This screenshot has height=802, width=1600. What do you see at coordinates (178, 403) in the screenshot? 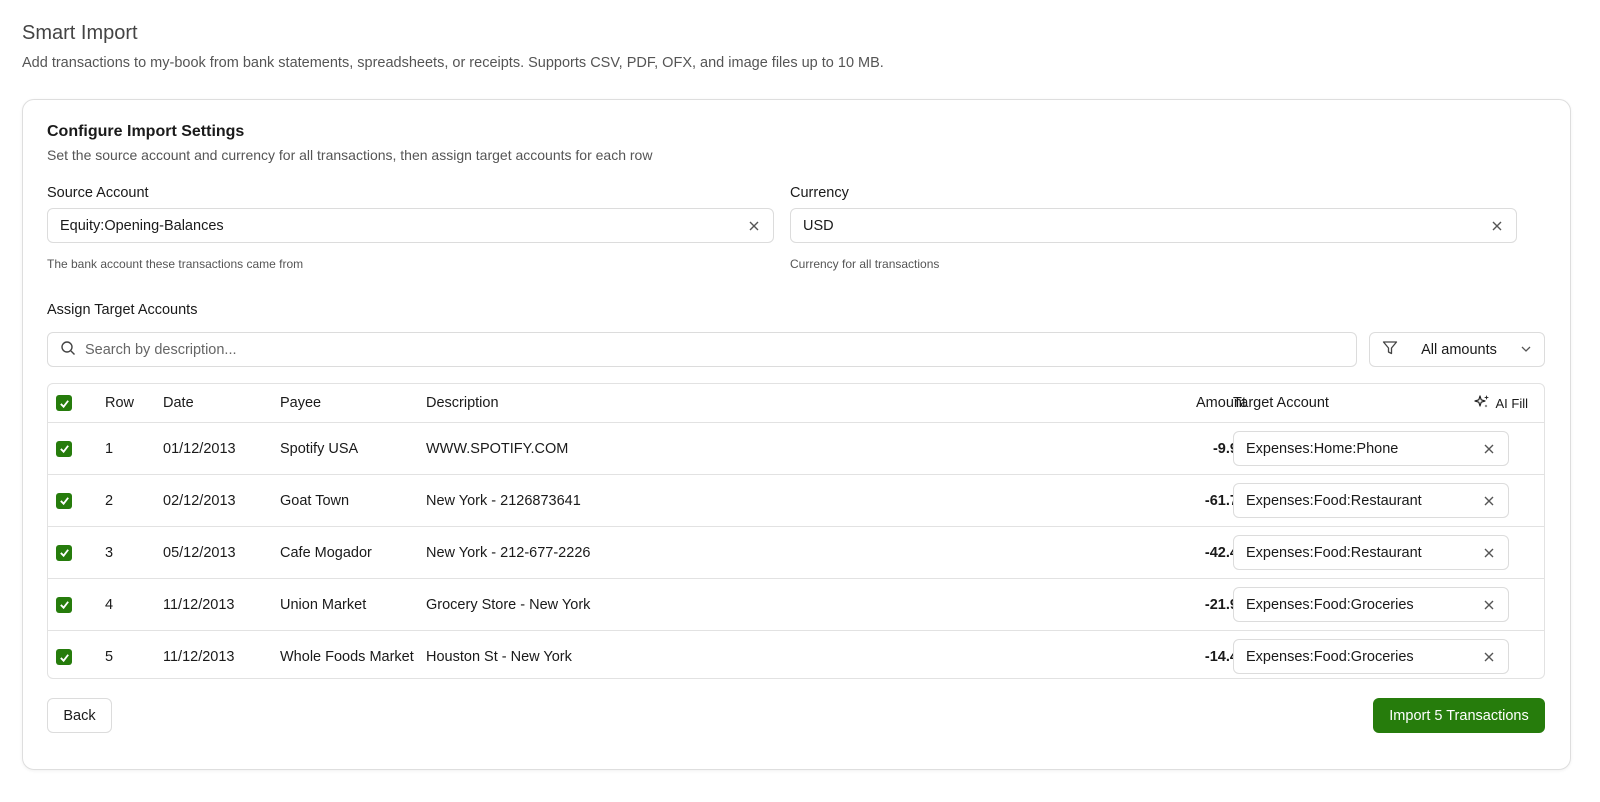
I see `column-header-date: Date` at bounding box center [178, 403].